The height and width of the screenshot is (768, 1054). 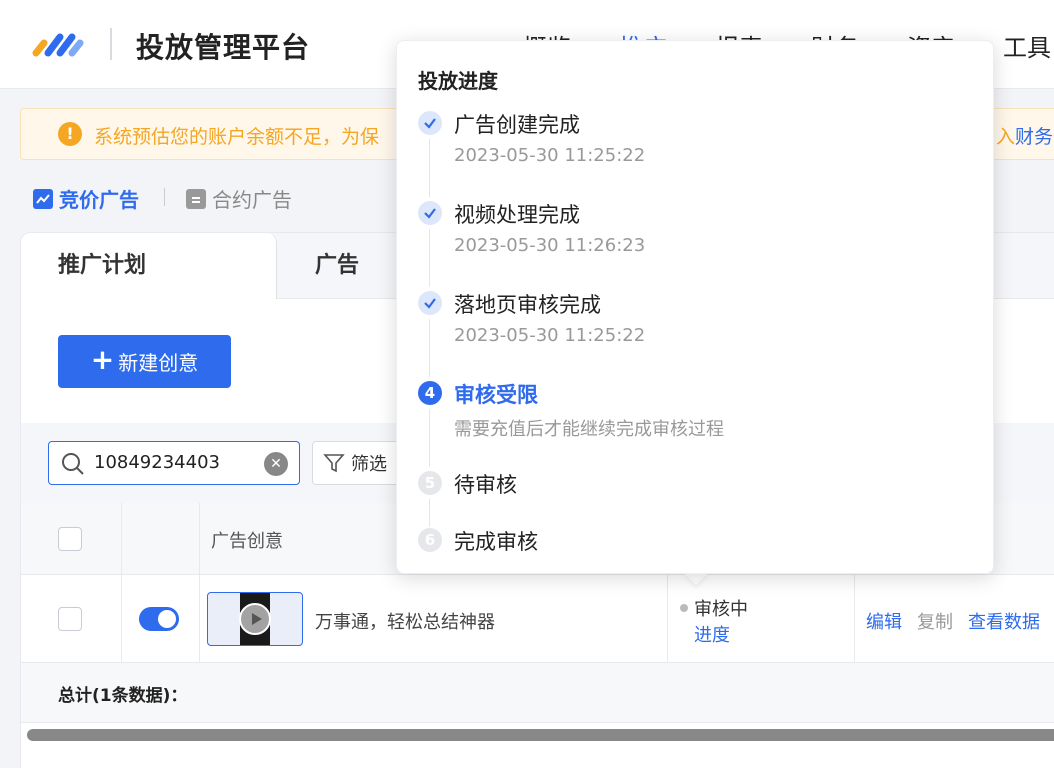 What do you see at coordinates (223, 47) in the screenshot?
I see `app-title: 投放管理平台` at bounding box center [223, 47].